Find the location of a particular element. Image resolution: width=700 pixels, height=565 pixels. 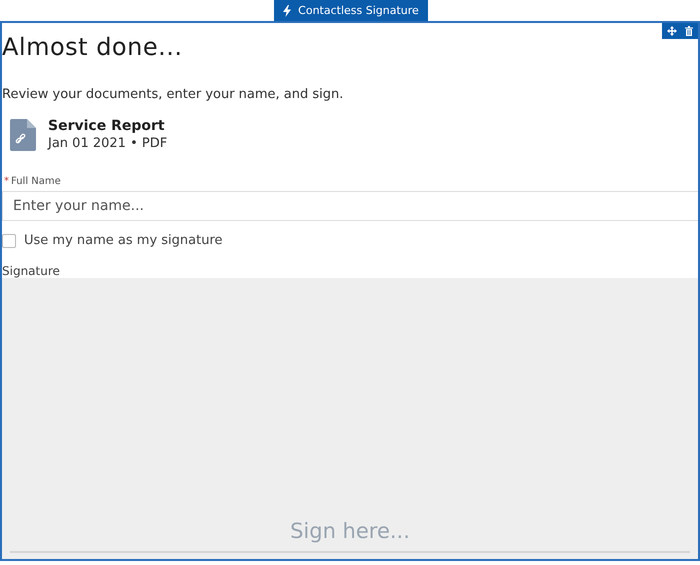

delete-icon is located at coordinates (689, 31).